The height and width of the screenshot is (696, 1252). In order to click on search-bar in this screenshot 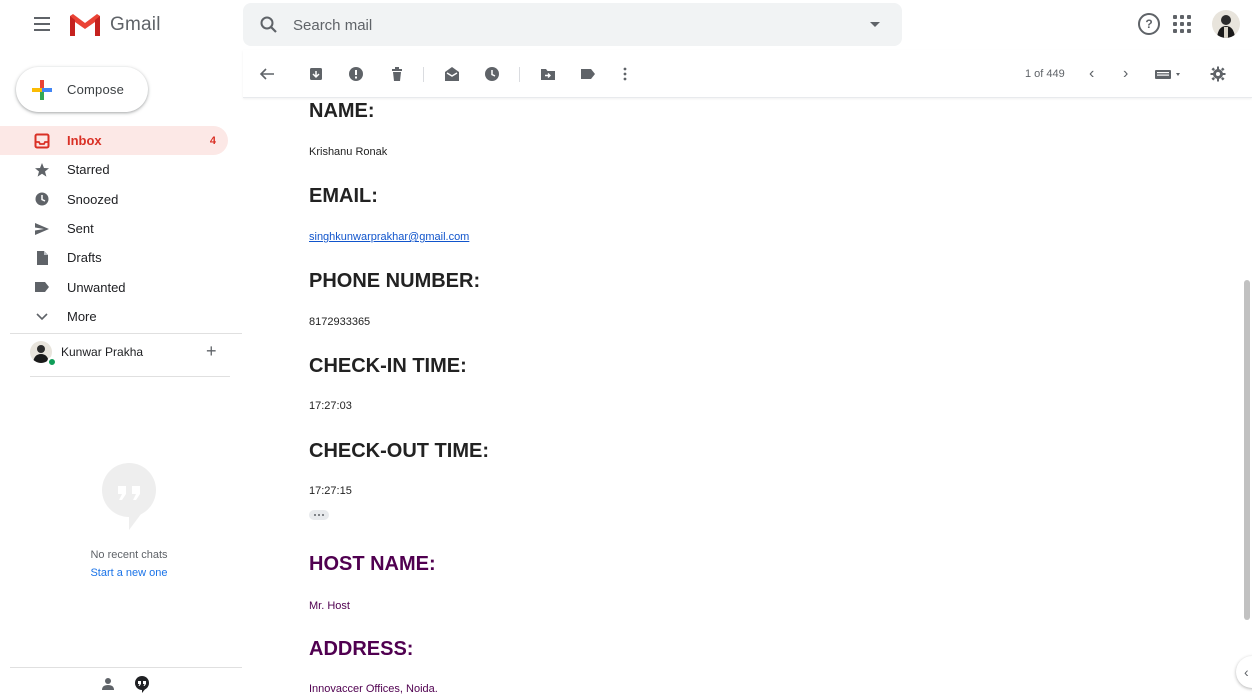, I will do `click(572, 24)`.